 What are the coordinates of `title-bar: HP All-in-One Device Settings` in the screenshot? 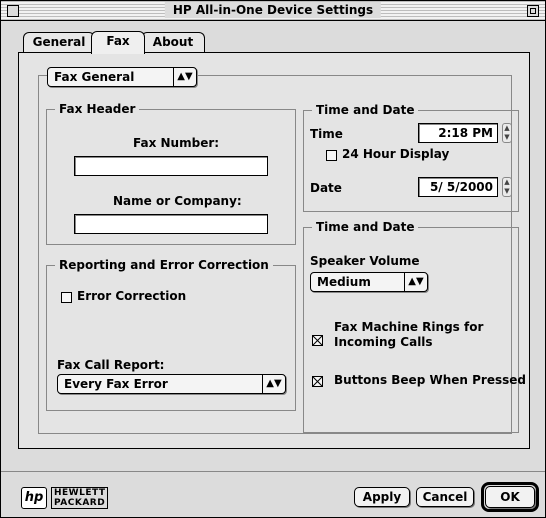 It's located at (273, 11).